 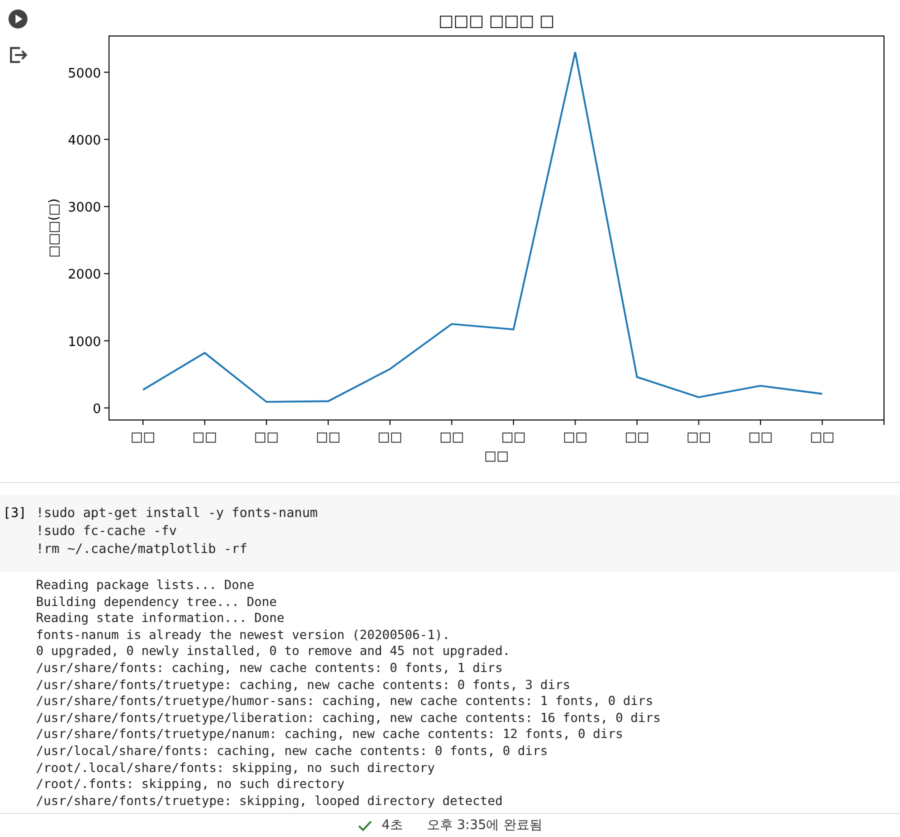 What do you see at coordinates (177, 514) in the screenshot?
I see `code-line: !sudo apt-get install -y fonts-nanum` at bounding box center [177, 514].